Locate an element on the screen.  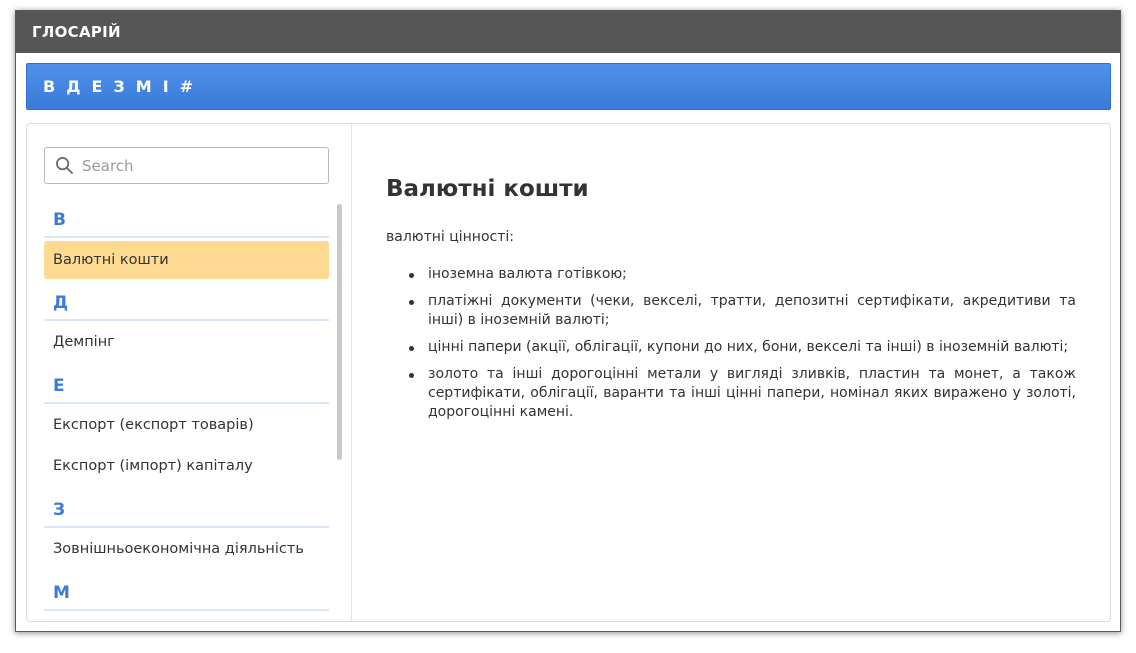
alpha-letter-z: З is located at coordinates (118, 86).